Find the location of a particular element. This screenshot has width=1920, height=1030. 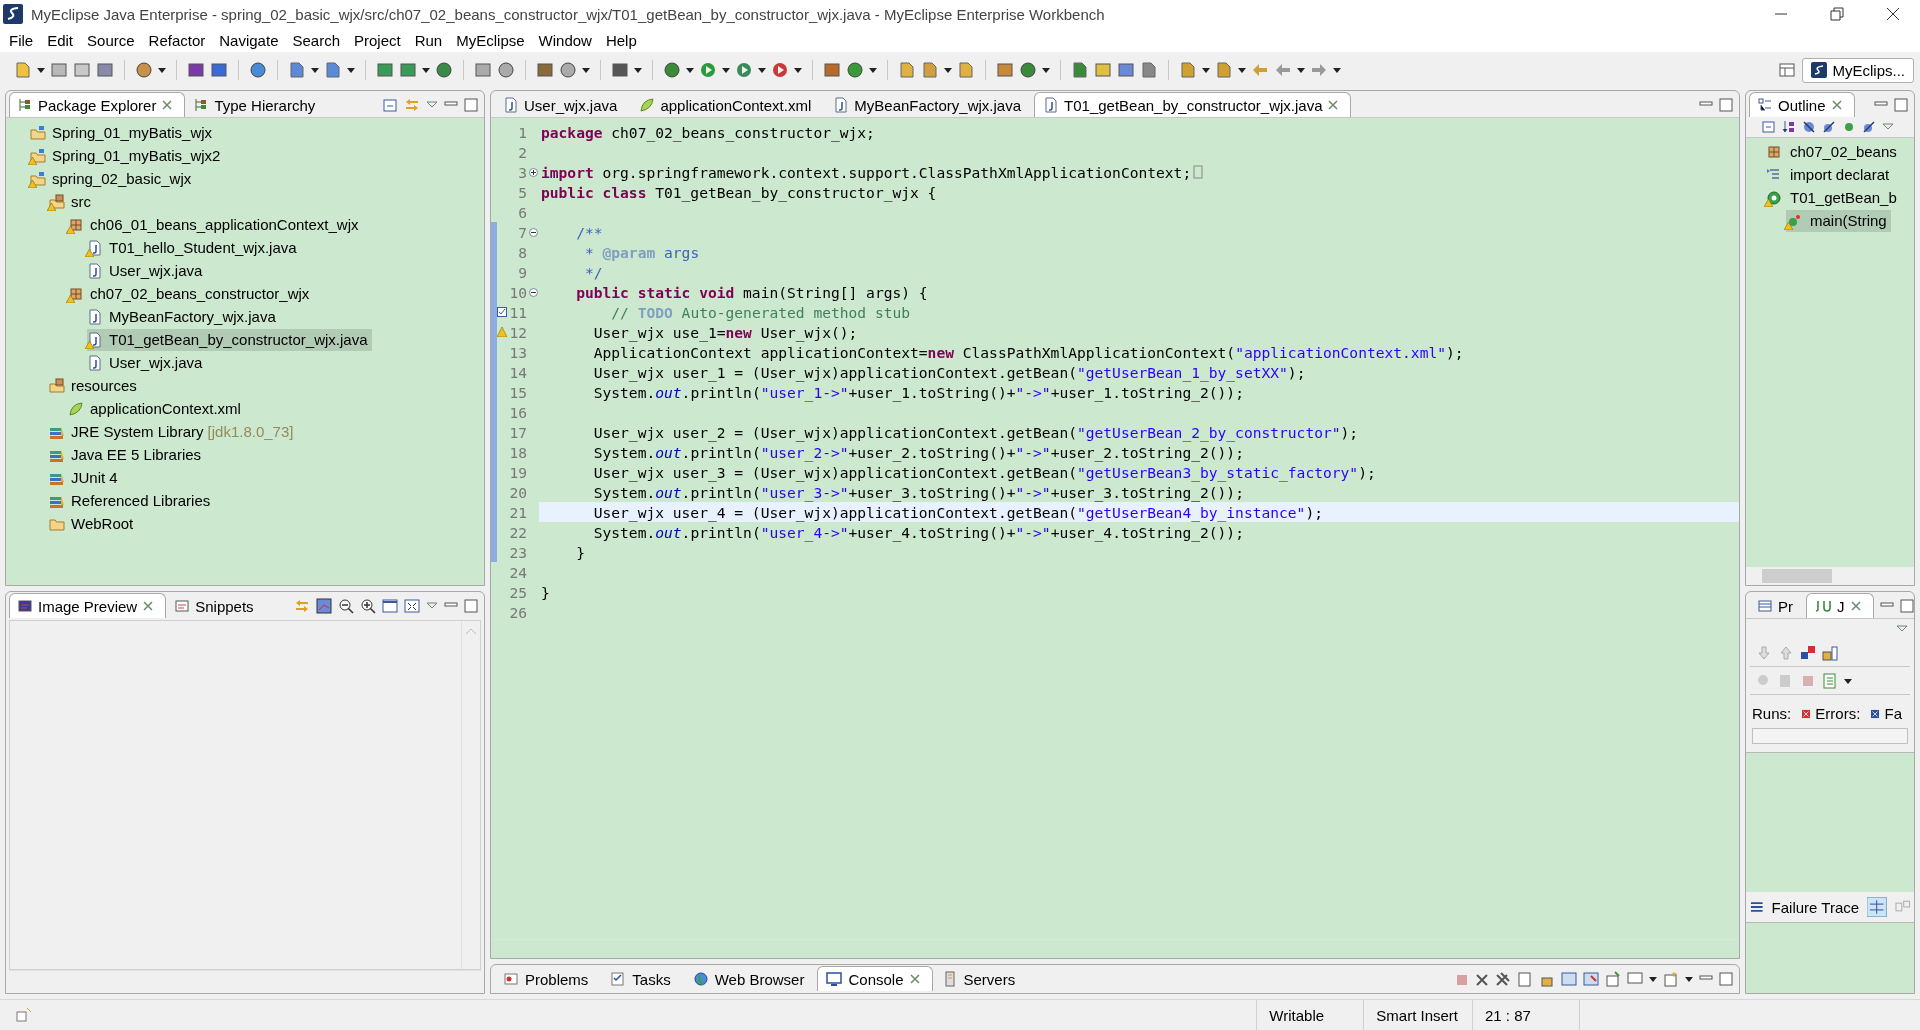

menu-item: Help is located at coordinates (621, 40).